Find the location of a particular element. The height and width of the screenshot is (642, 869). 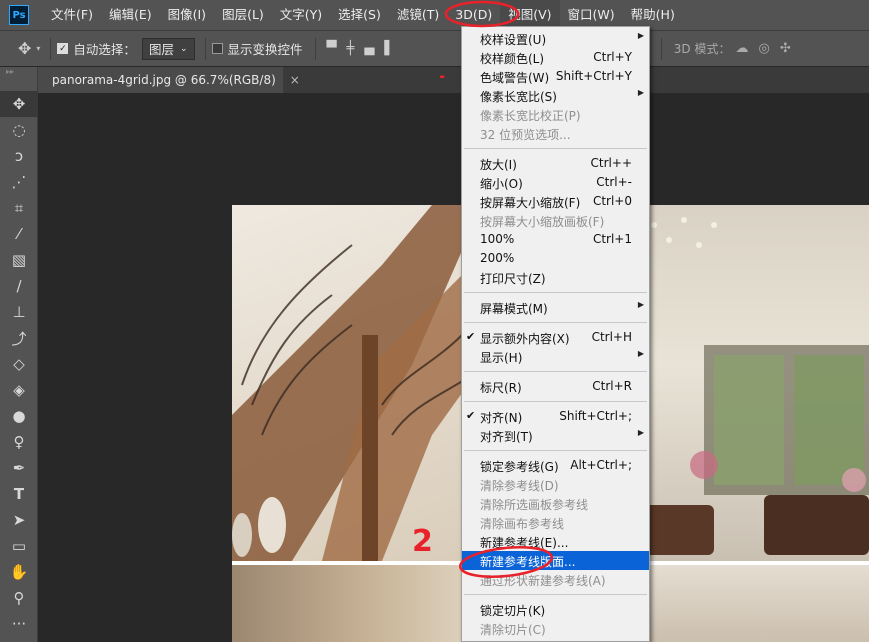

view-menu-item: 放大(I) Ctrl++ is located at coordinates (555, 163).